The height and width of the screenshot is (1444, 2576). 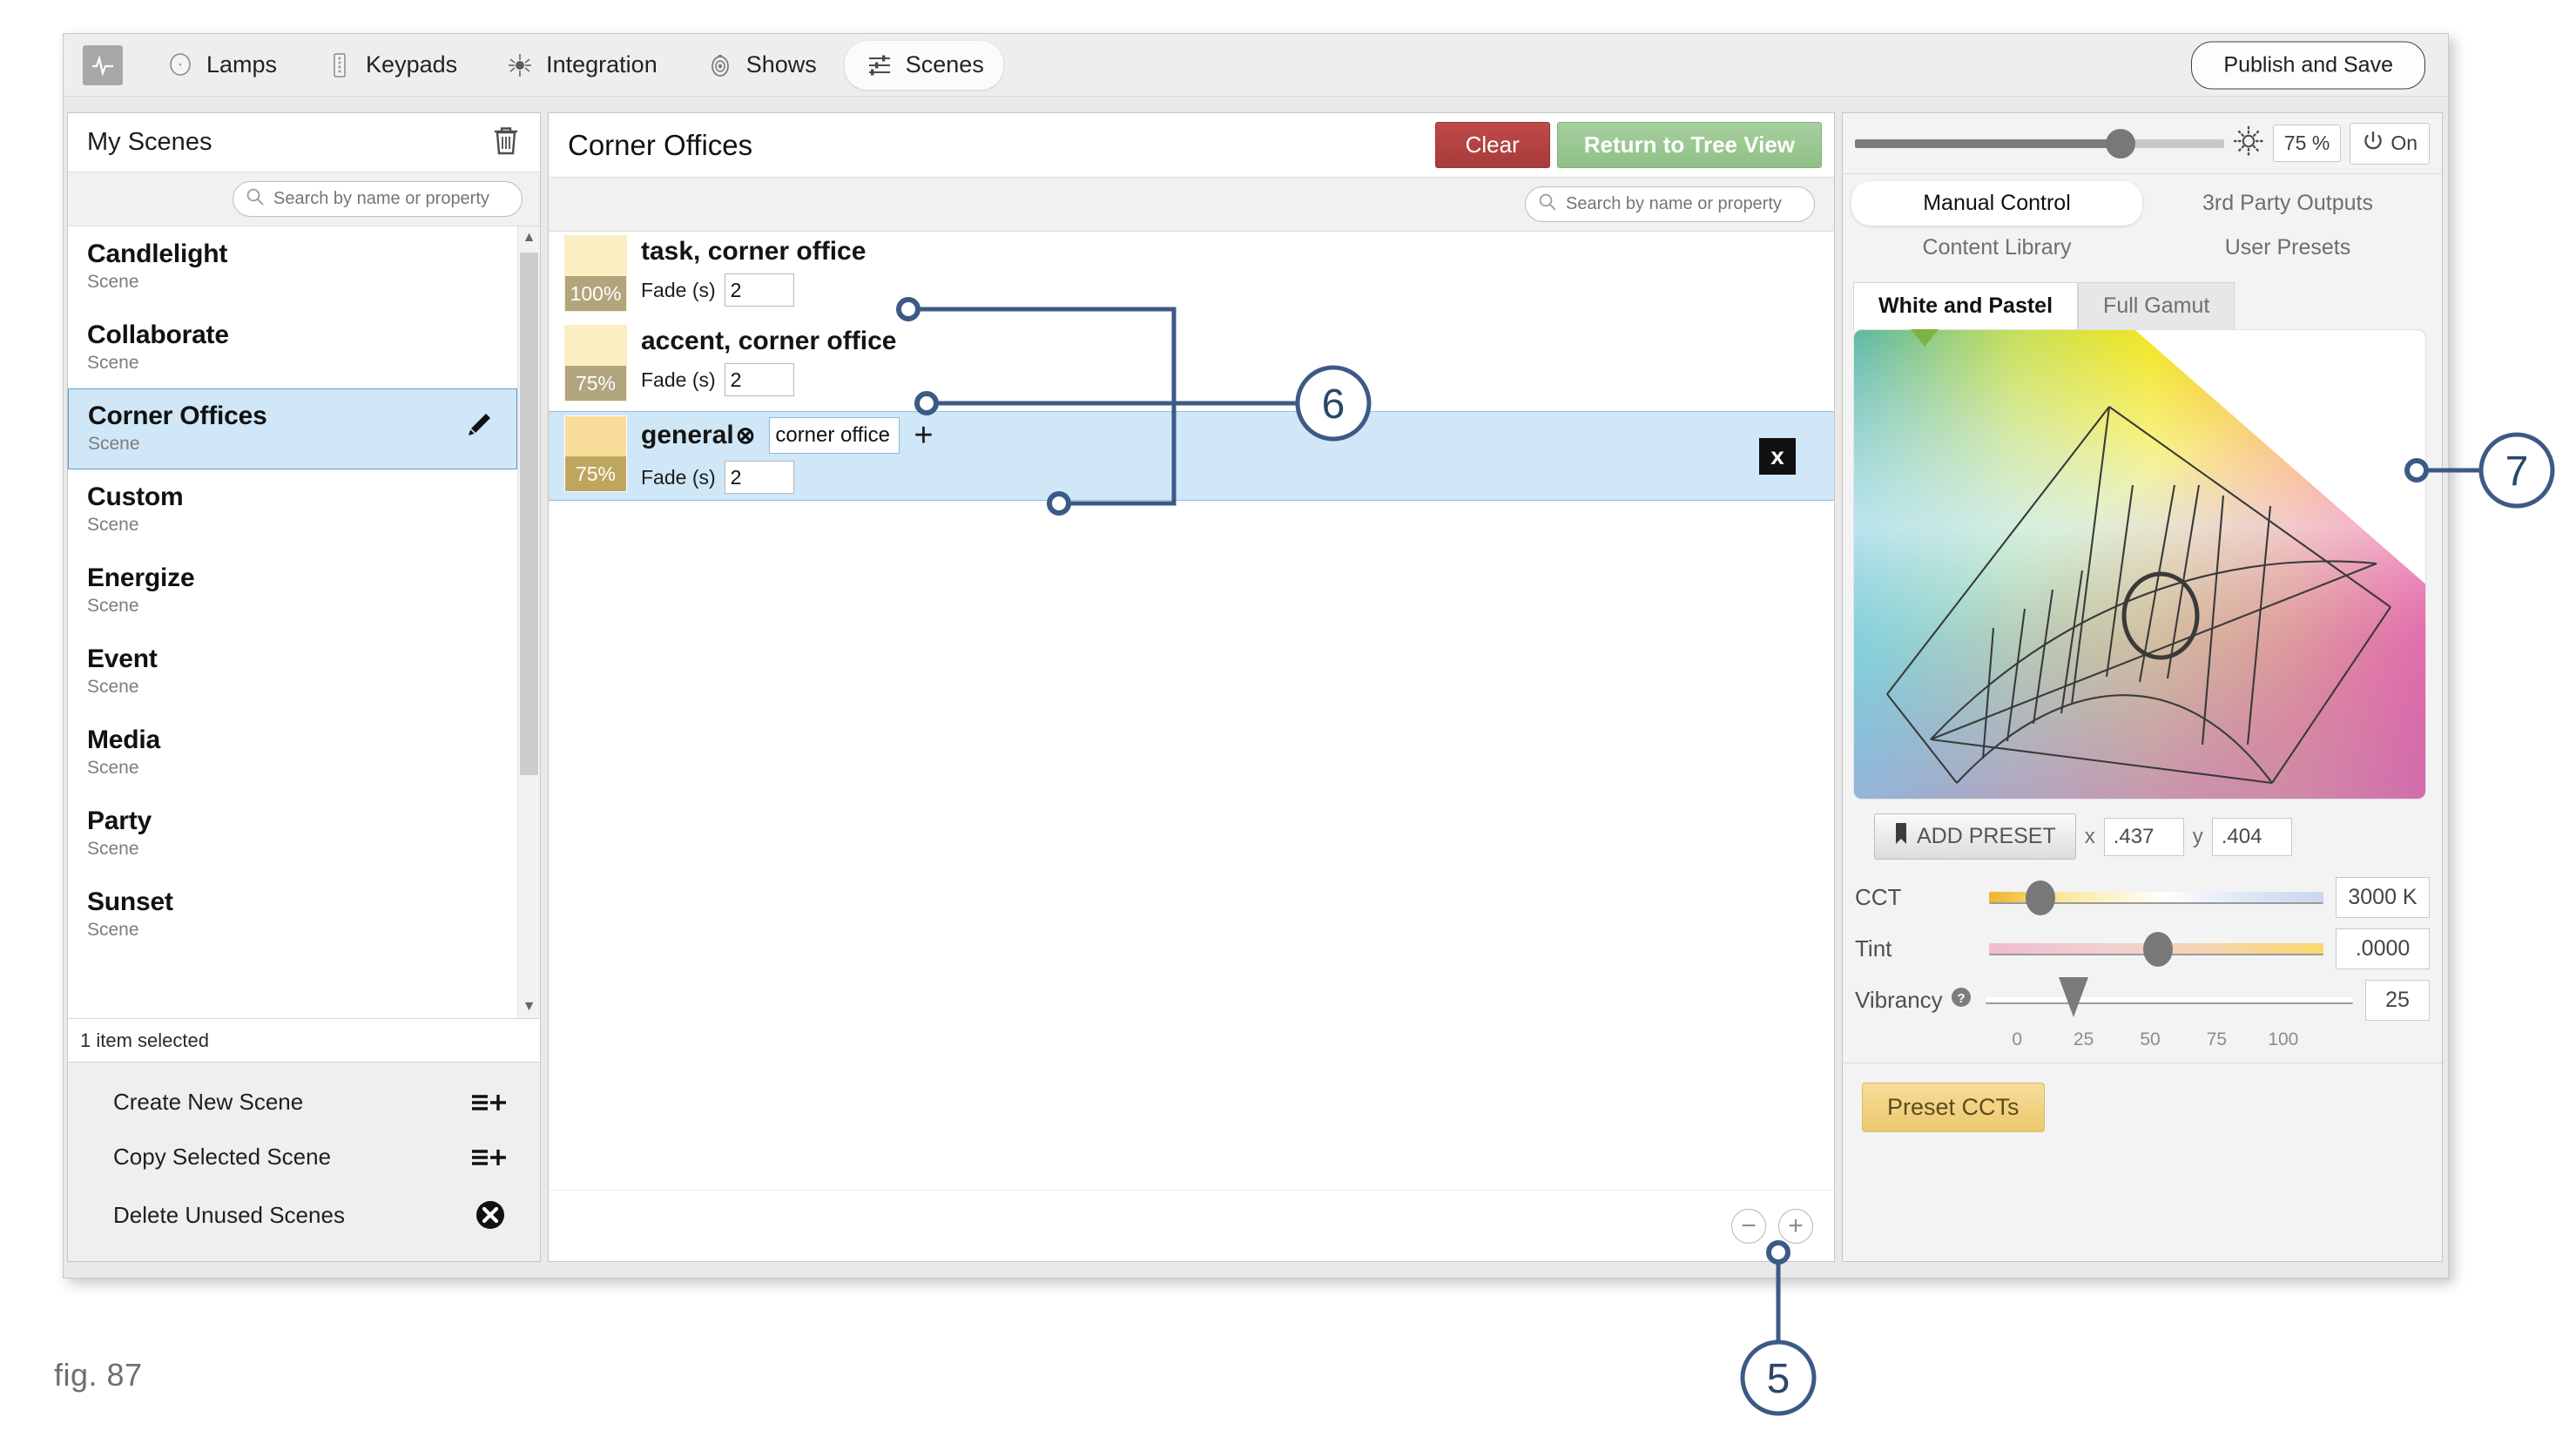 What do you see at coordinates (389, 199) in the screenshot?
I see `sidebar-search-input` at bounding box center [389, 199].